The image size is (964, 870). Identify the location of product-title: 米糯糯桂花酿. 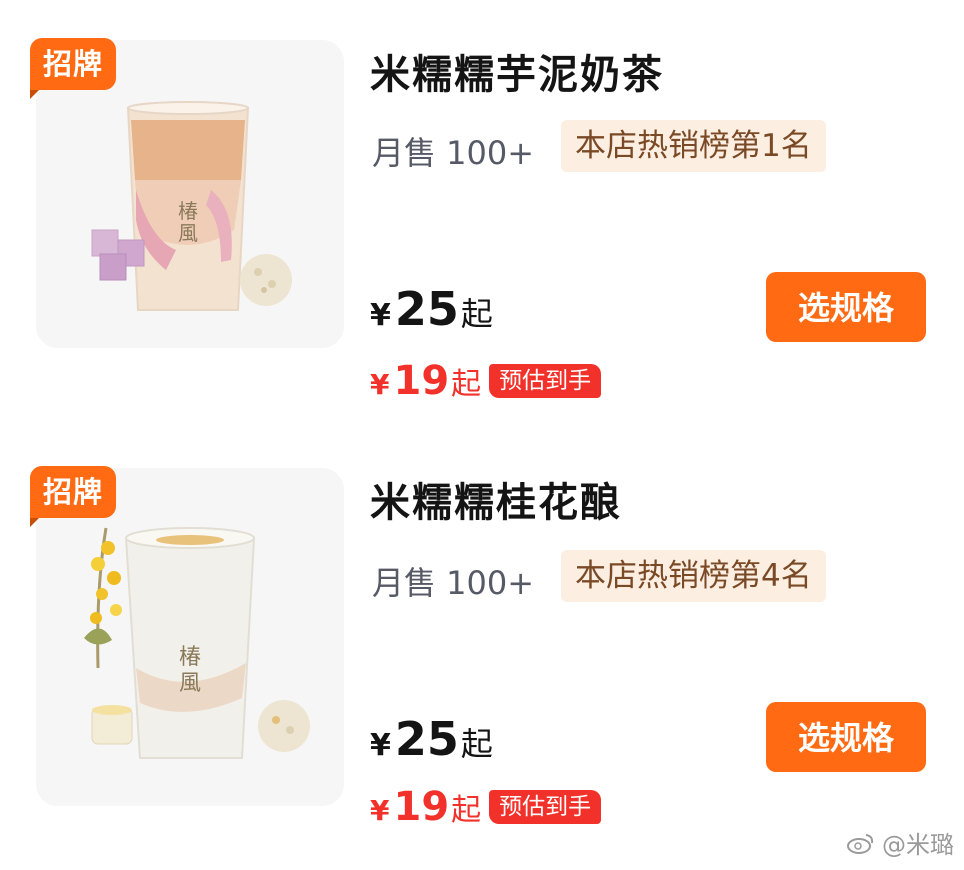
(496, 499).